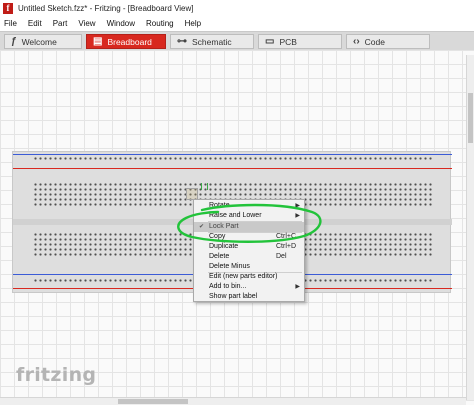 This screenshot has width=474, height=405. What do you see at coordinates (470, 118) in the screenshot?
I see `vertical-scrollbar-thumb` at bounding box center [470, 118].